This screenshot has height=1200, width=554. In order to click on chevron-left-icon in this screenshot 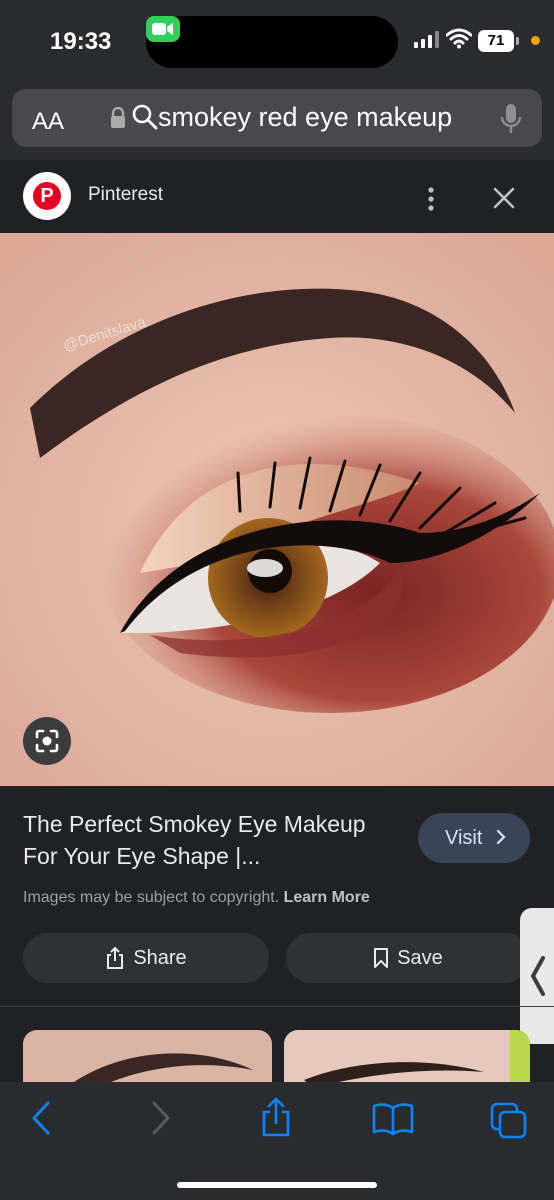, I will do `click(537, 976)`.